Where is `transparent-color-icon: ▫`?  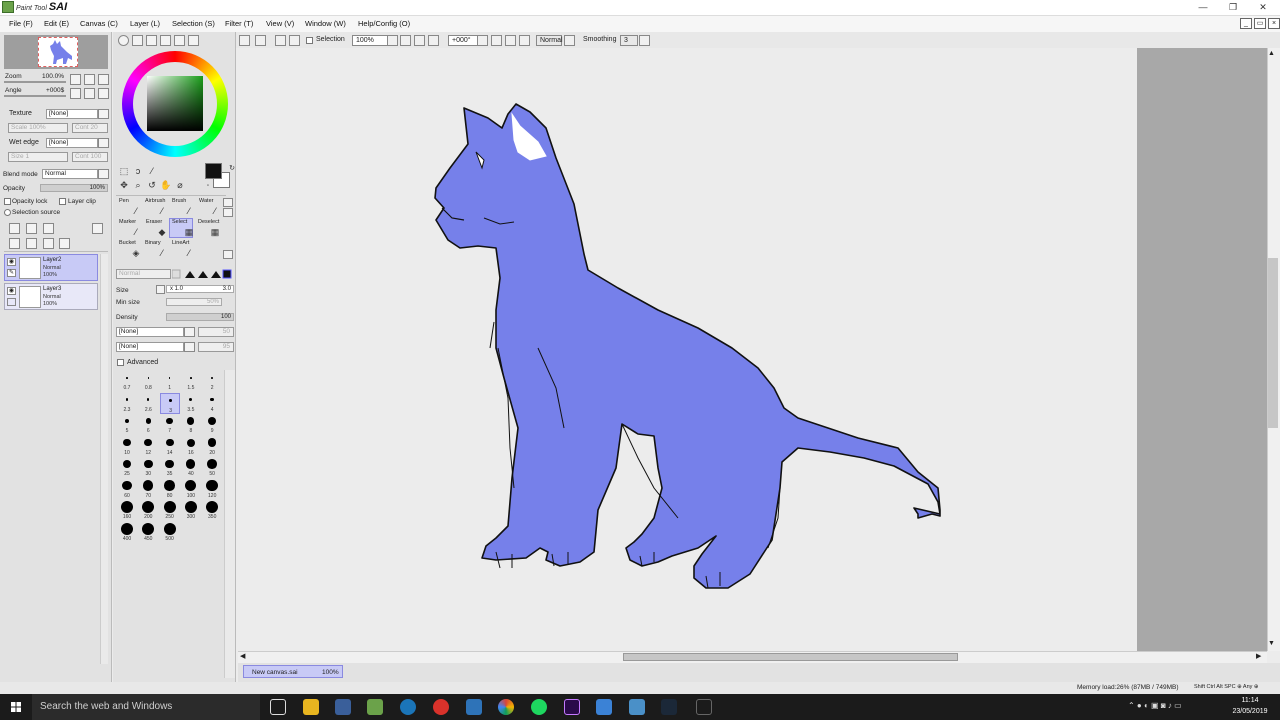
transparent-color-icon: ▫ is located at coordinates (208, 186).